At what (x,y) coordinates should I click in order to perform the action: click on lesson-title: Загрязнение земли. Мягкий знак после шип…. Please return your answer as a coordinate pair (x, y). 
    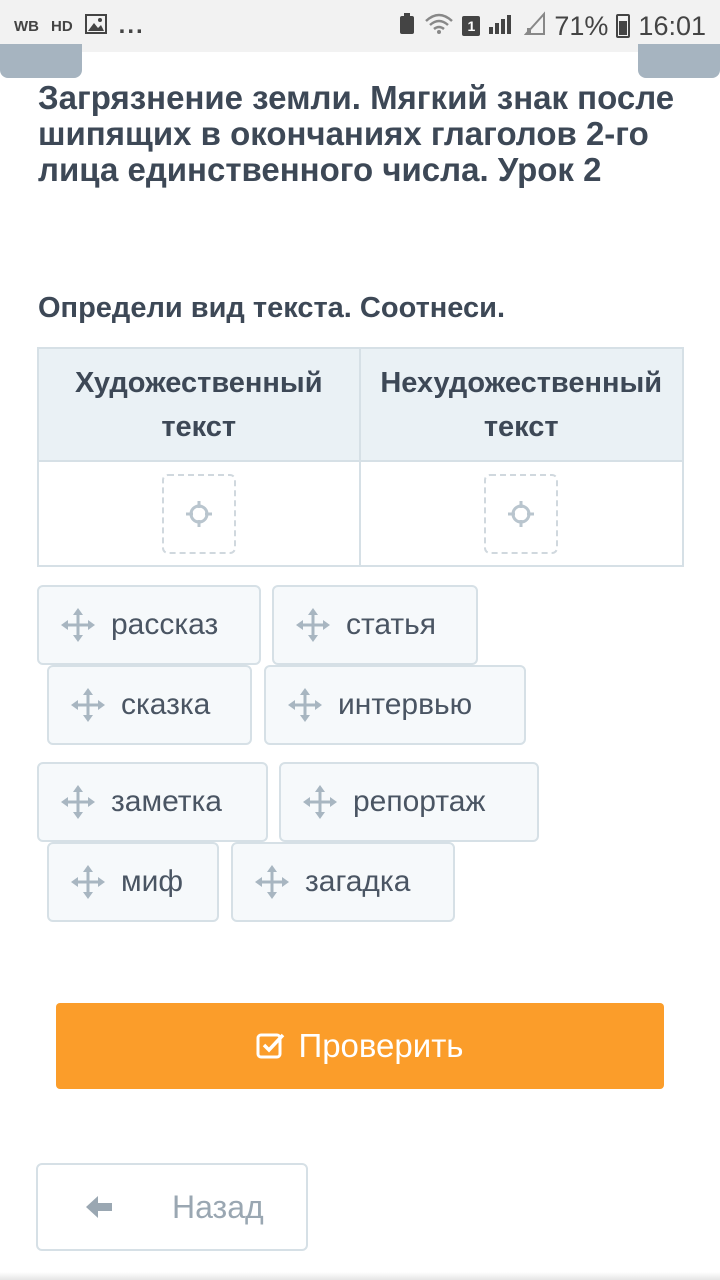
    Looking at the image, I should click on (356, 133).